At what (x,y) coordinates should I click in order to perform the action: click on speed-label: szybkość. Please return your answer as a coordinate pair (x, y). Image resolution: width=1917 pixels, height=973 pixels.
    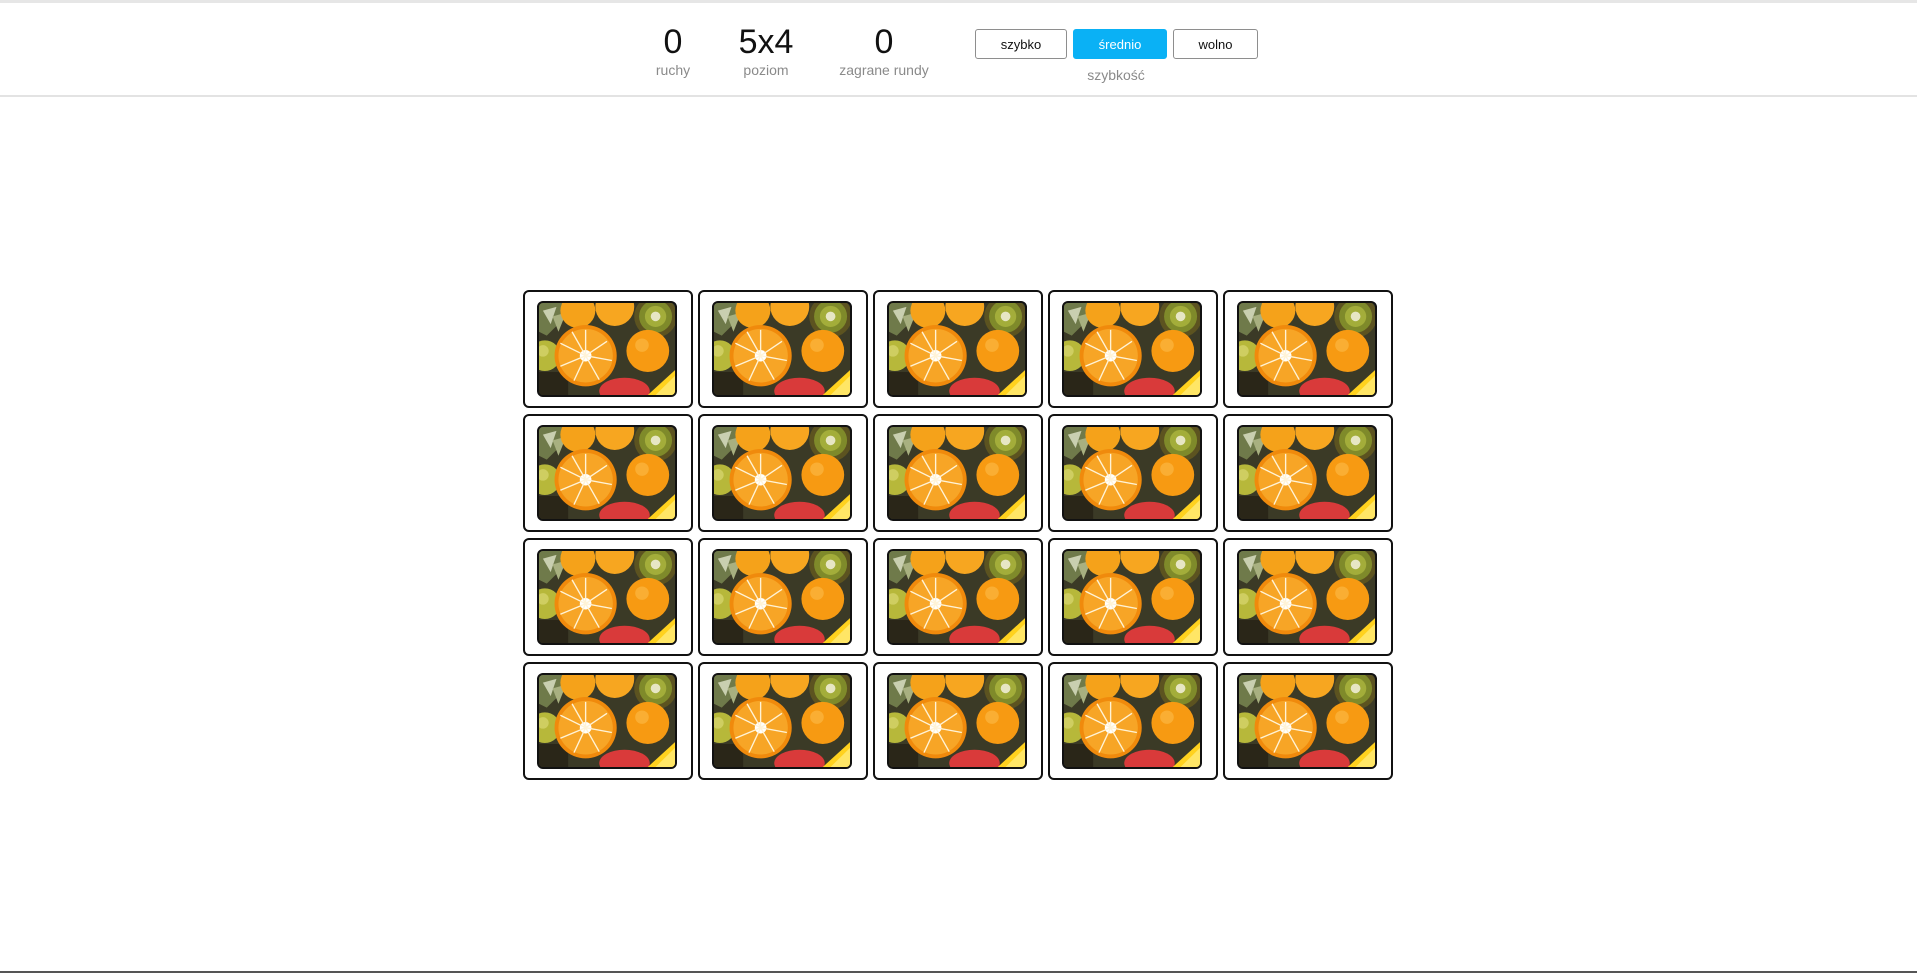
    Looking at the image, I should click on (1116, 75).